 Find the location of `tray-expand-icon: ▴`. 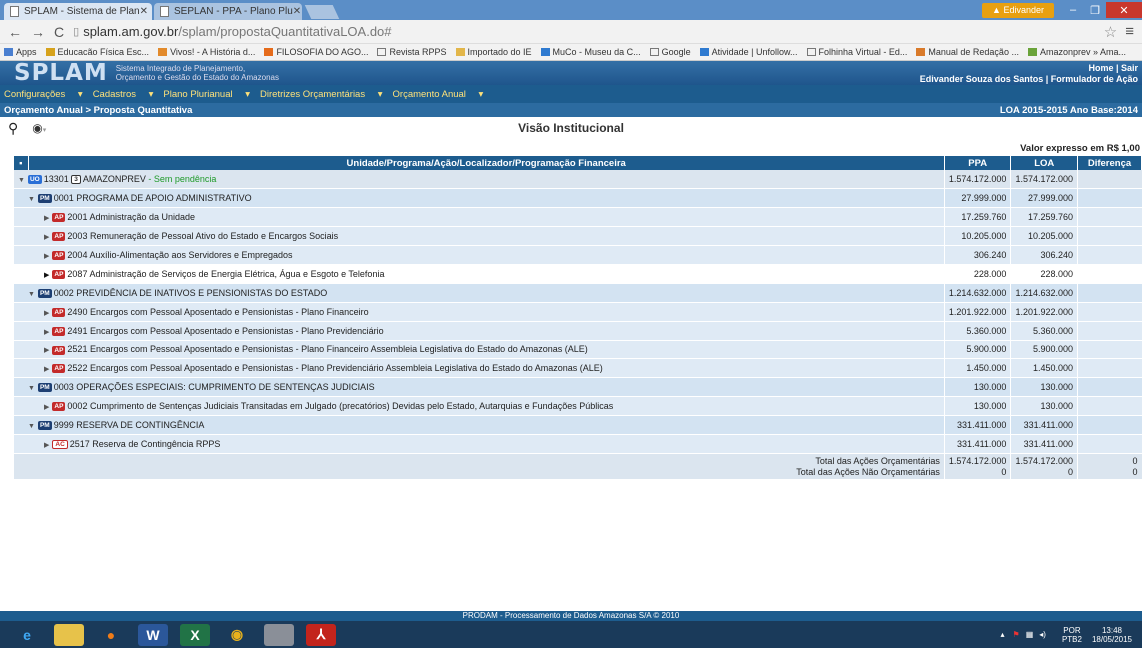

tray-expand-icon: ▴ is located at coordinates (1003, 634).